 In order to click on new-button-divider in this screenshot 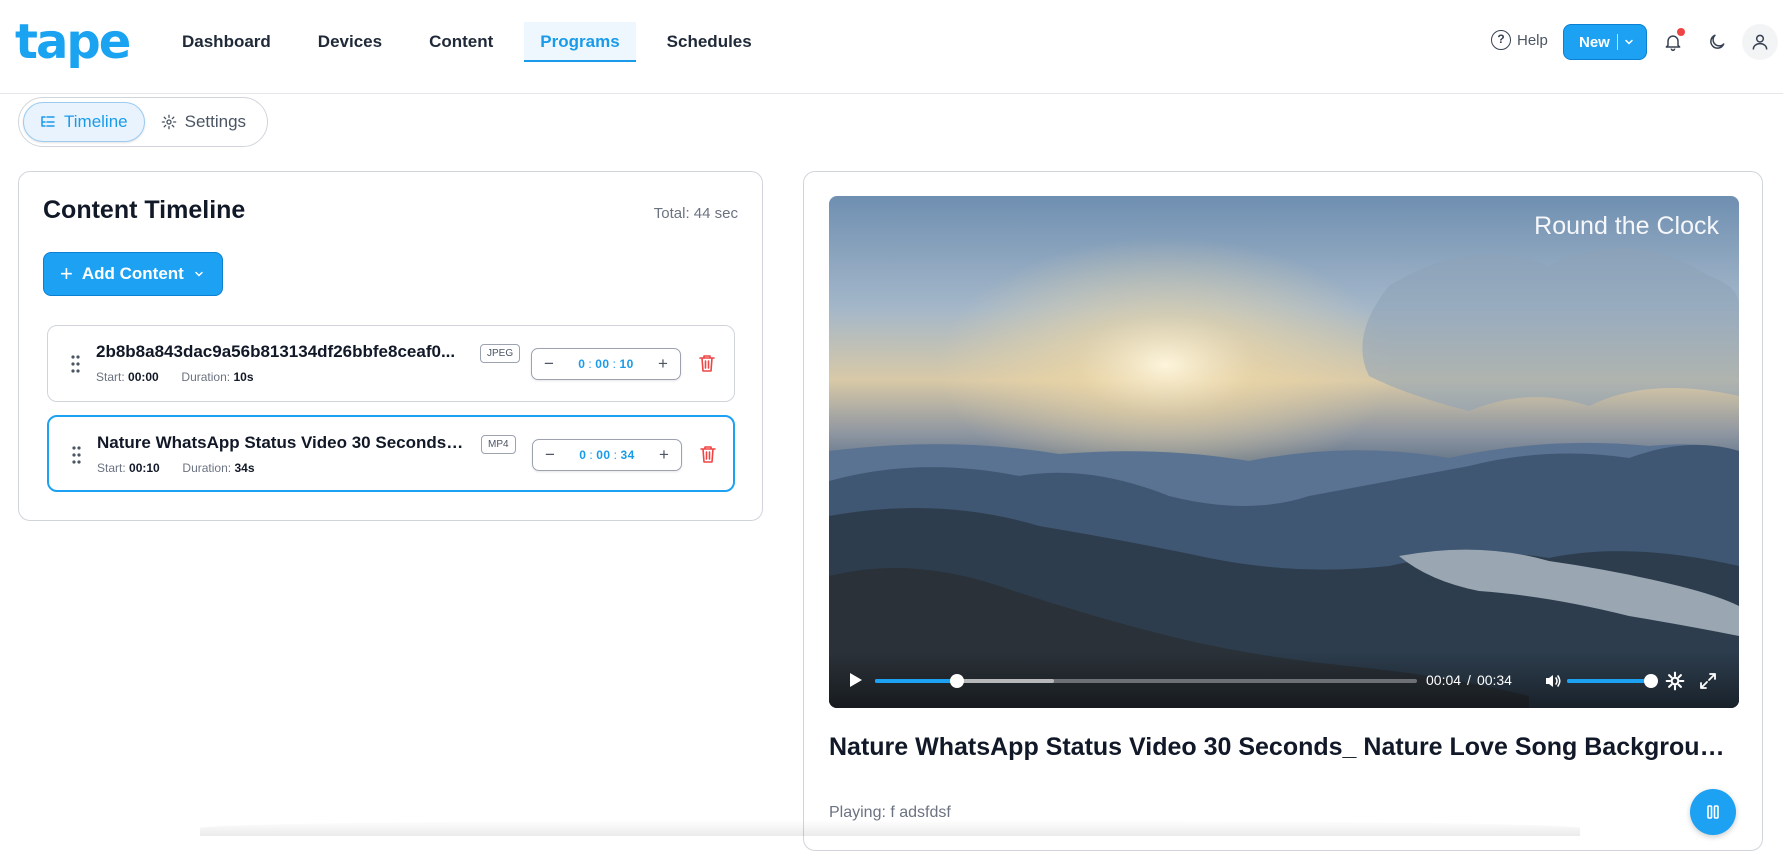, I will do `click(1617, 42)`.